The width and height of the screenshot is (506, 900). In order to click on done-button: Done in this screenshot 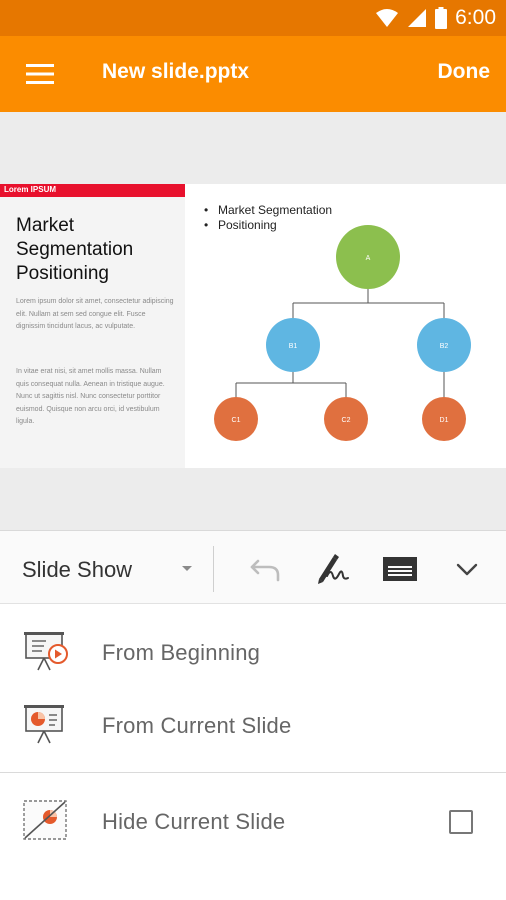, I will do `click(464, 72)`.